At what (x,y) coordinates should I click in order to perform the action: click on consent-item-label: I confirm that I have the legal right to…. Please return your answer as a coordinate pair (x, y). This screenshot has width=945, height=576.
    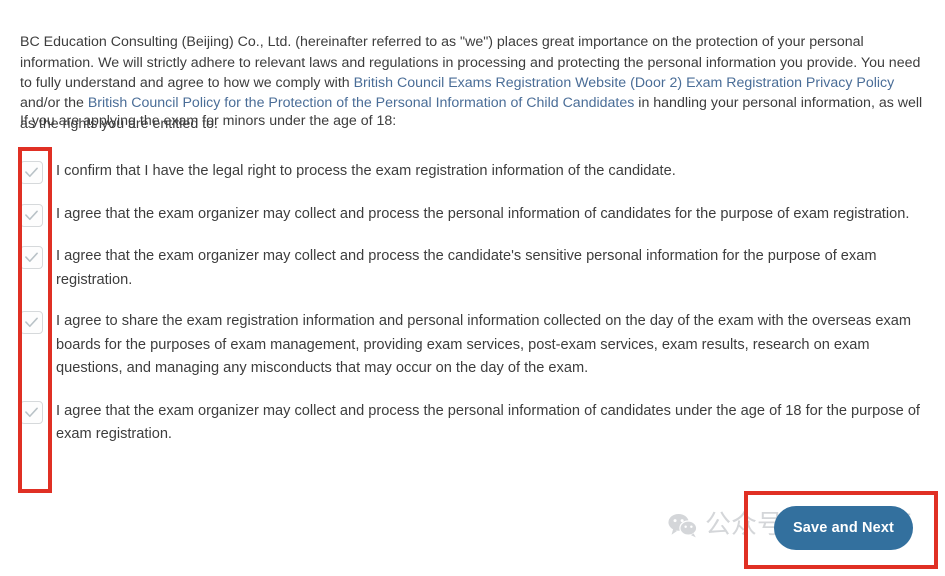
    Looking at the image, I should click on (366, 171).